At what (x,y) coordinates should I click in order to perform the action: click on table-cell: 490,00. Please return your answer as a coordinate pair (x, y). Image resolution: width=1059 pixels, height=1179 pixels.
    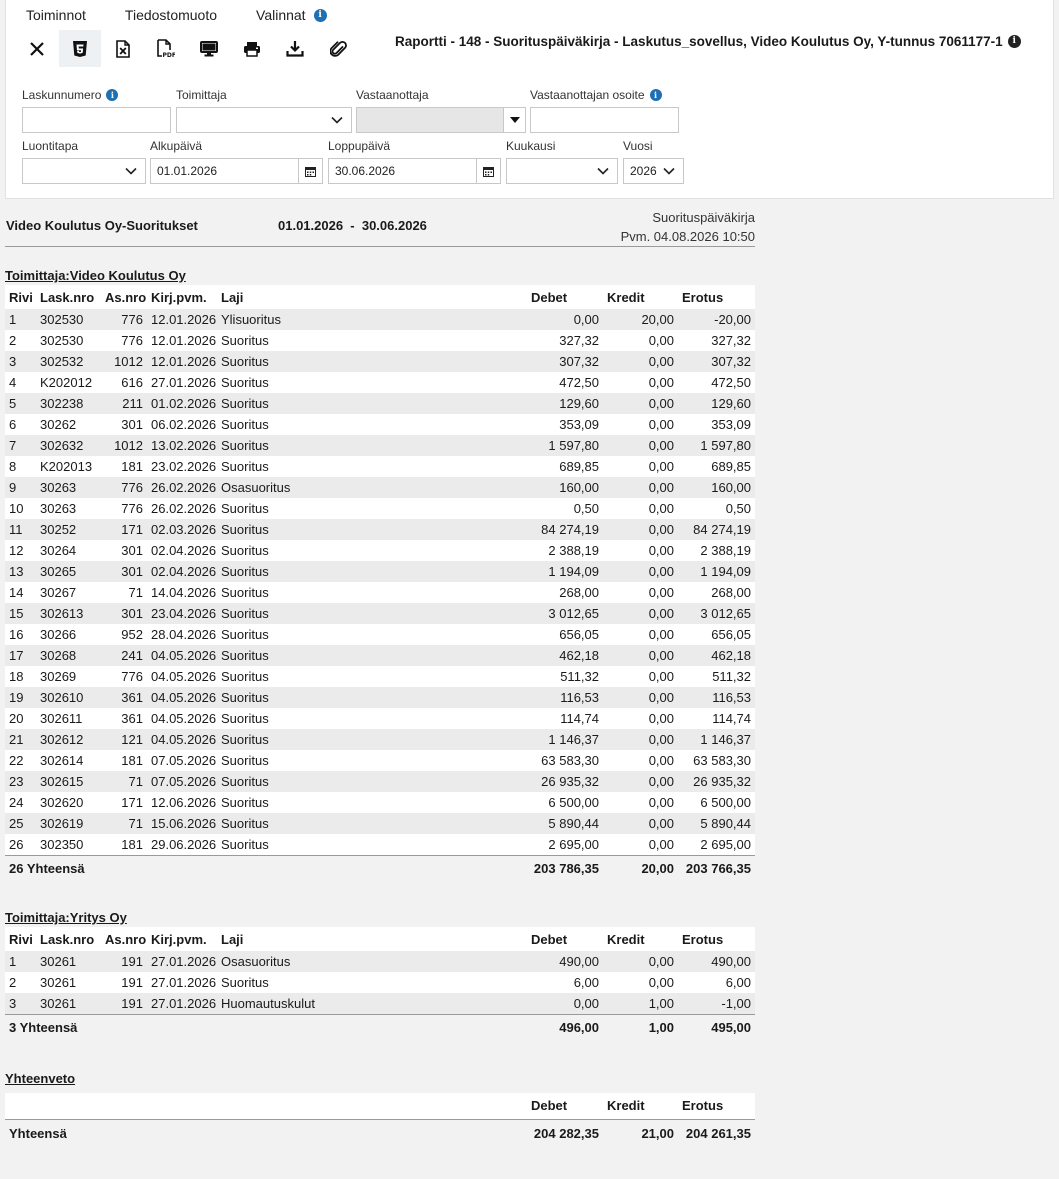
    Looking at the image, I should click on (565, 961).